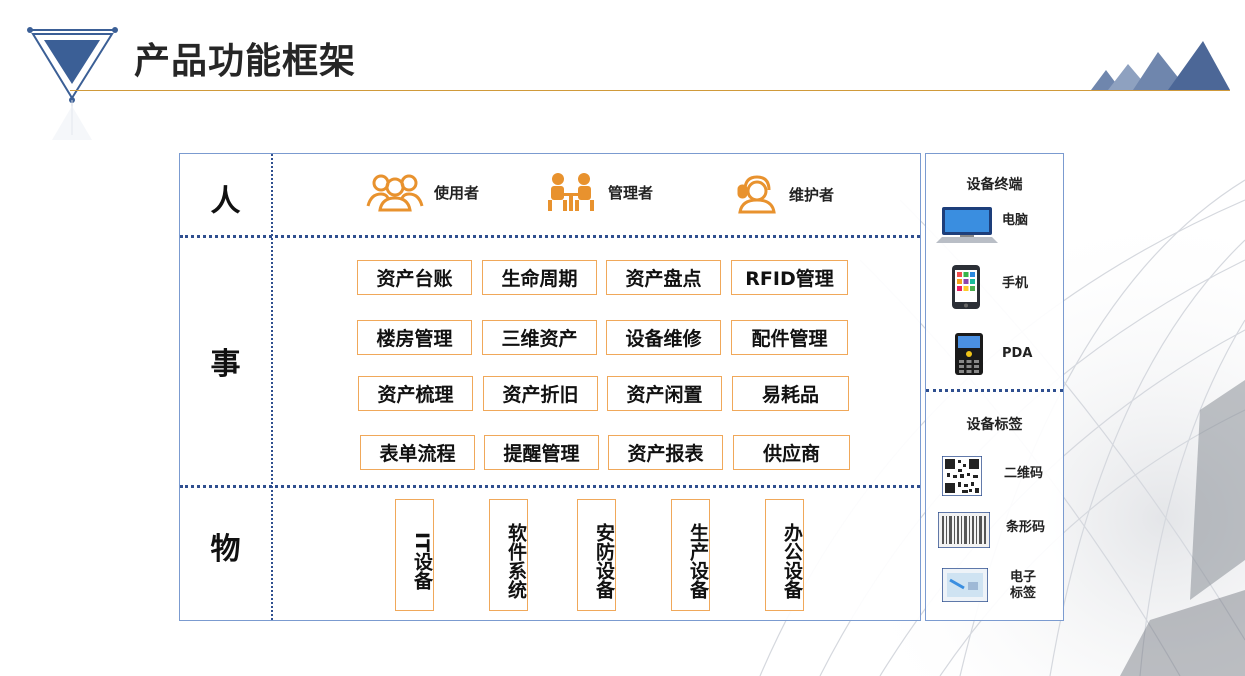  What do you see at coordinates (541, 452) in the screenshot?
I see `function-box: 提醒管理` at bounding box center [541, 452].